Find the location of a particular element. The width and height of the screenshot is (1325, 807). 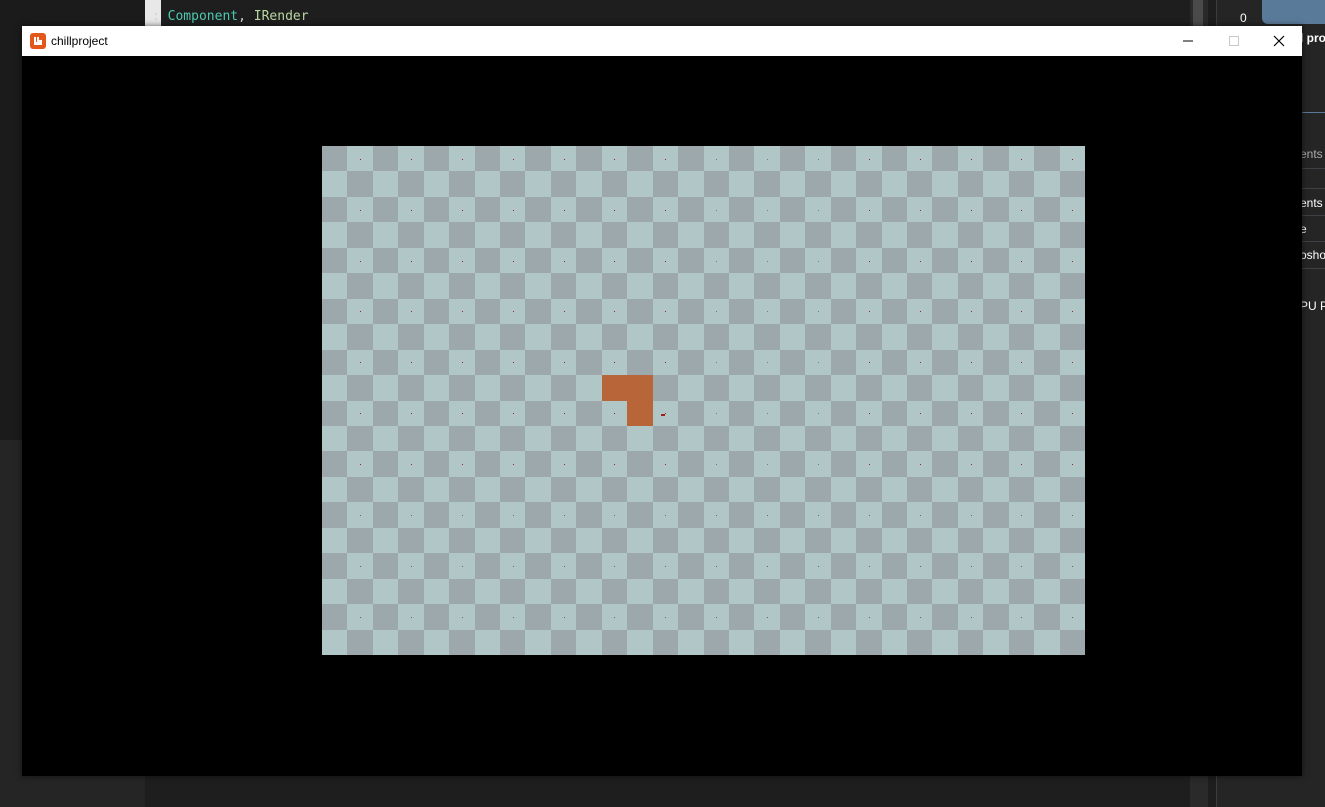

panel-label-1: ents is located at coordinates (1312, 154).